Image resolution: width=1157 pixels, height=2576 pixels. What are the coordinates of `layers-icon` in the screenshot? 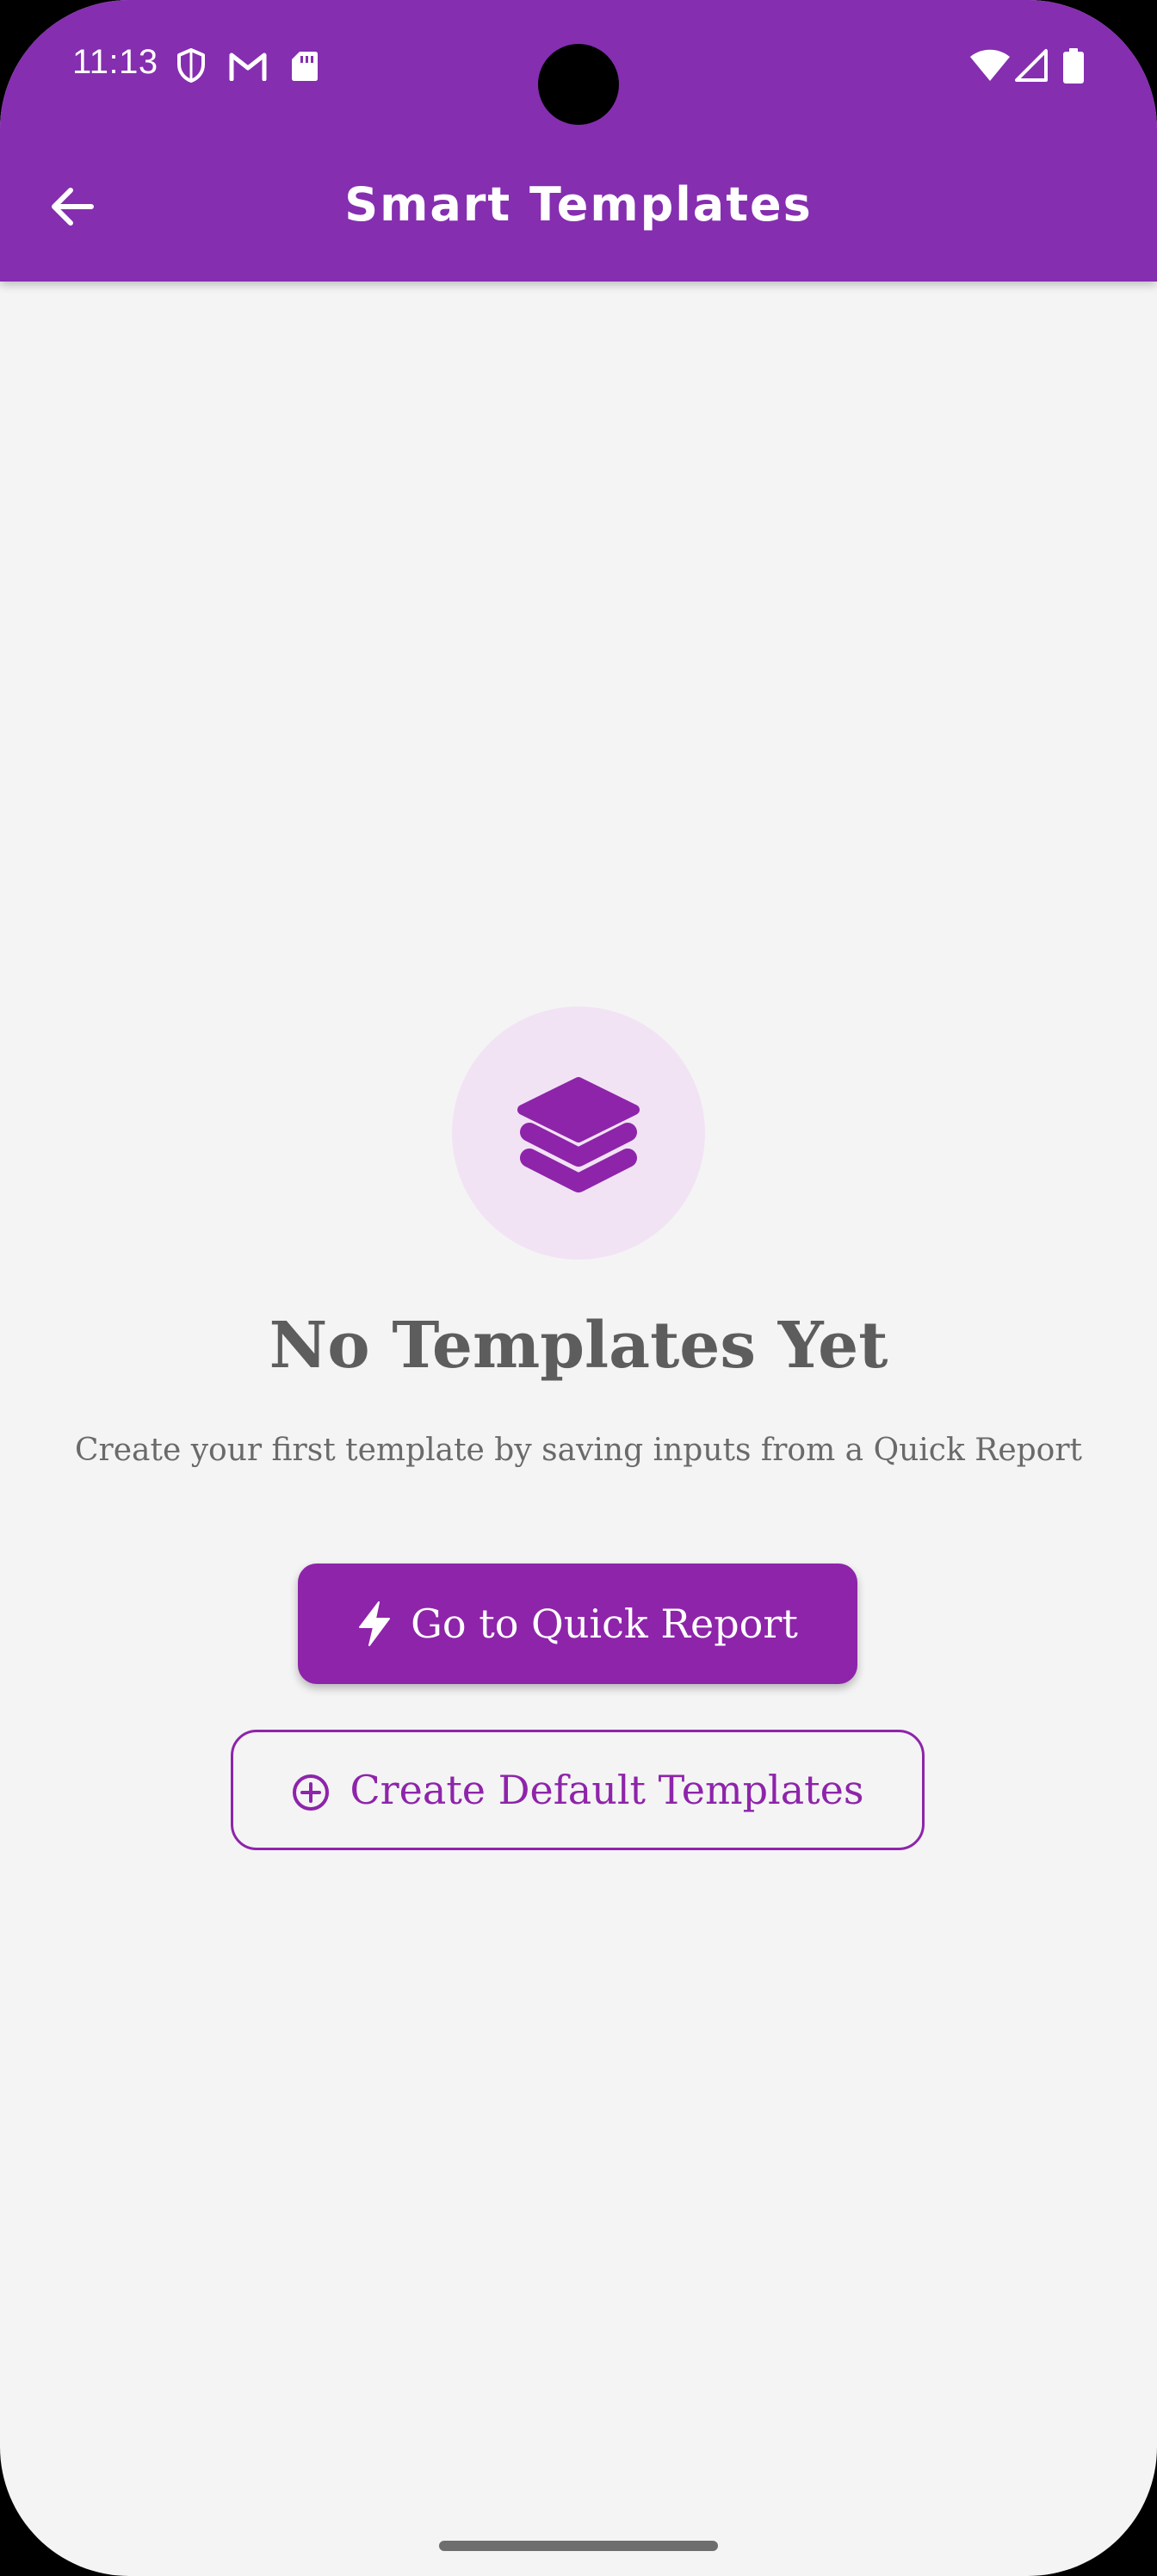 It's located at (579, 1135).